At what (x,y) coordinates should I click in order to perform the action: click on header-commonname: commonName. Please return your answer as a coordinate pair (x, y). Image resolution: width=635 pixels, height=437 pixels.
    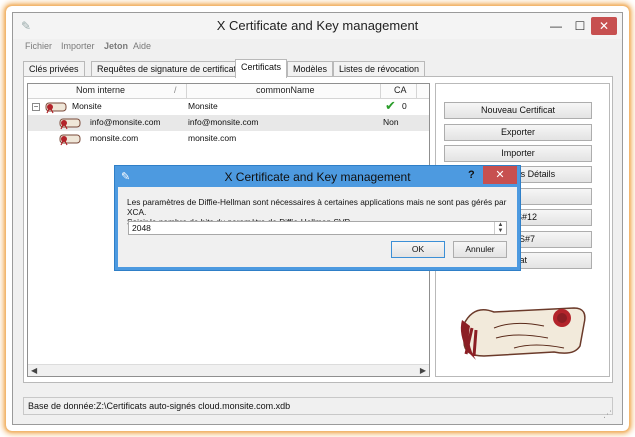
    Looking at the image, I should click on (285, 90).